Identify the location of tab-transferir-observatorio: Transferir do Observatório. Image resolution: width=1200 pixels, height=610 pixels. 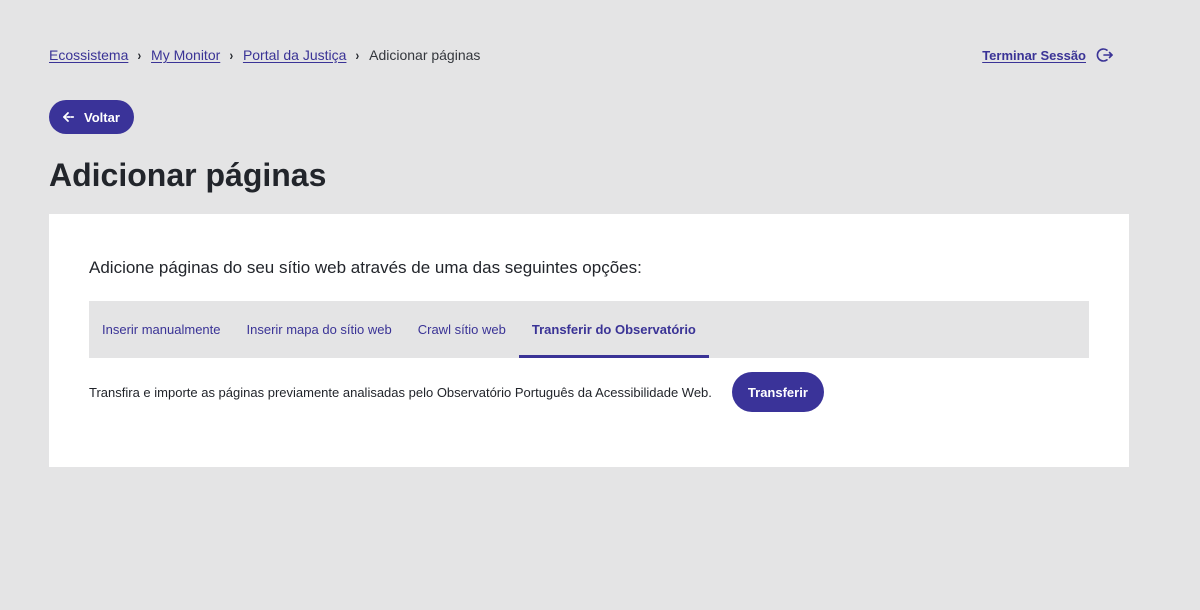
(613, 329).